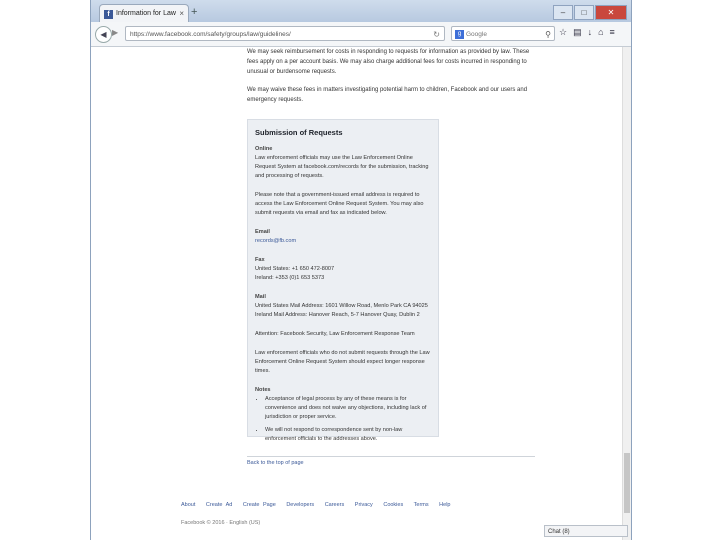 The height and width of the screenshot is (540, 720). What do you see at coordinates (563, 12) in the screenshot?
I see `minimize-button: –` at bounding box center [563, 12].